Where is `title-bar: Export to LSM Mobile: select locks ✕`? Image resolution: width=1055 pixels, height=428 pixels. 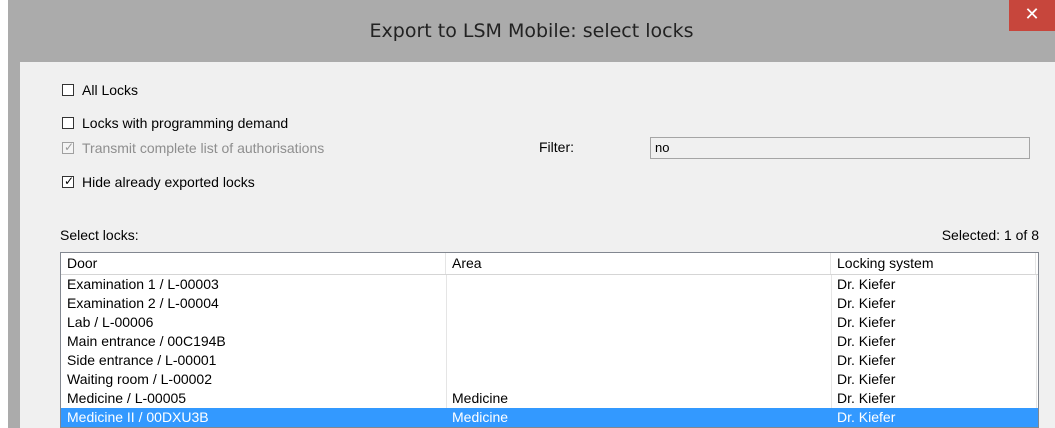
title-bar: Export to LSM Mobile: select locks ✕ is located at coordinates (531, 31).